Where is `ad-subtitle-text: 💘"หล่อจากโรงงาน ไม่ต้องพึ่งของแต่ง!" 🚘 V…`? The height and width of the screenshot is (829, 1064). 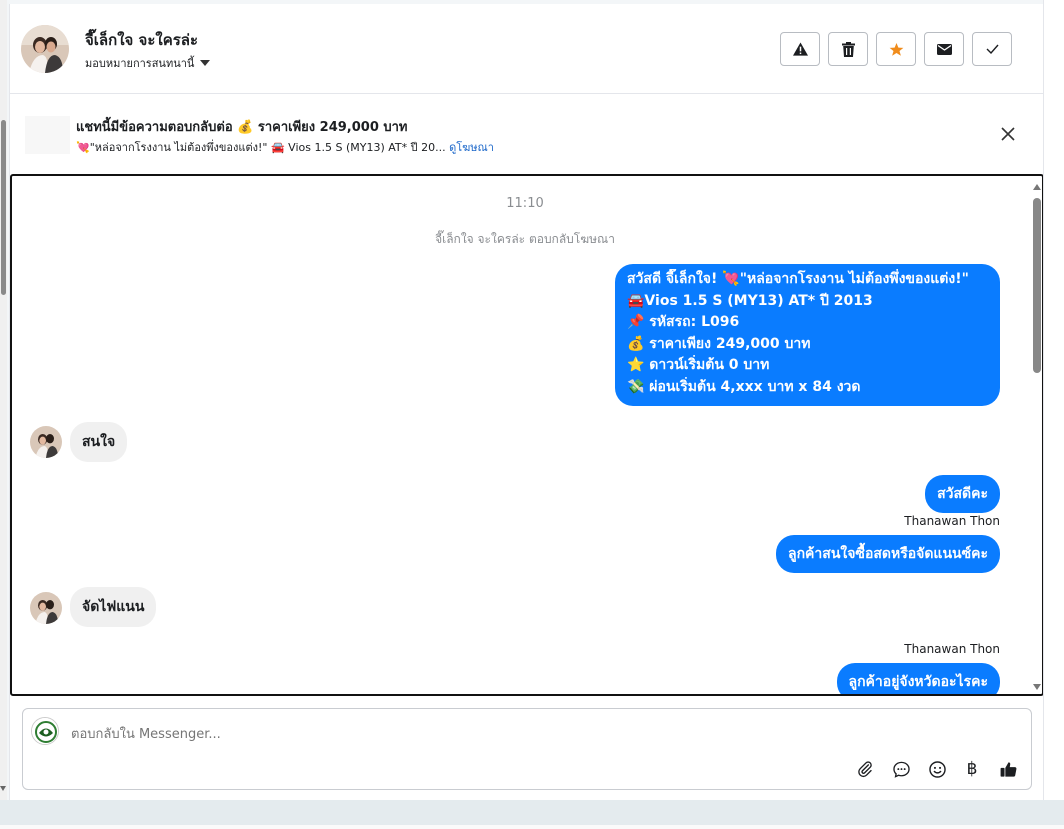 ad-subtitle-text: 💘"หล่อจากโรงงาน ไม่ต้องพึ่งของแต่ง!" 🚘 V… is located at coordinates (261, 147).